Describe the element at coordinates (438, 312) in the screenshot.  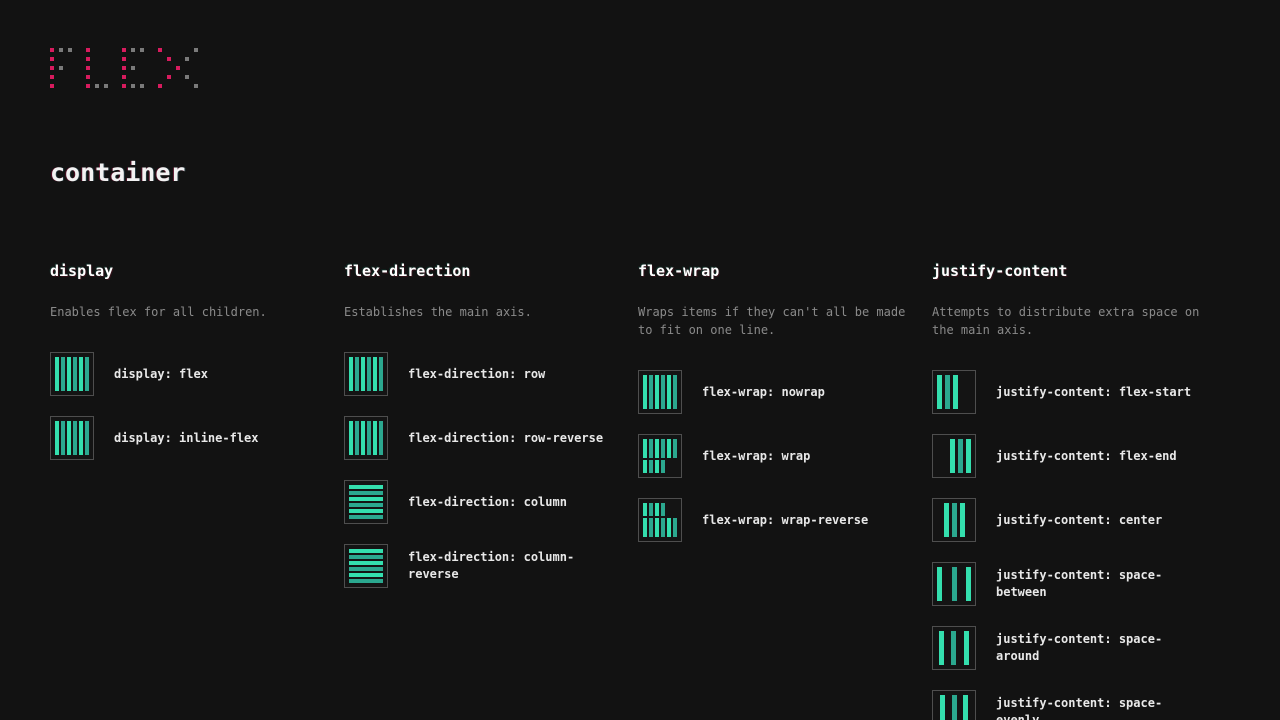
I see `column-description: Establishes the main axis.` at that location.